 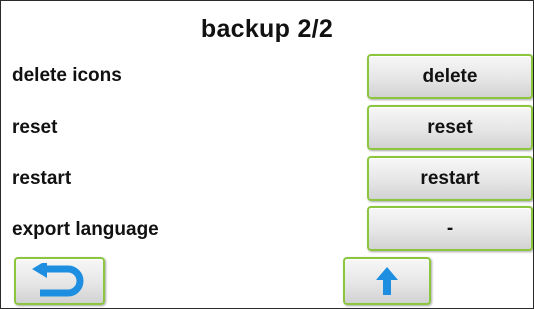 What do you see at coordinates (67, 75) in the screenshot?
I see `row-label-delete-icons: delete icons` at bounding box center [67, 75].